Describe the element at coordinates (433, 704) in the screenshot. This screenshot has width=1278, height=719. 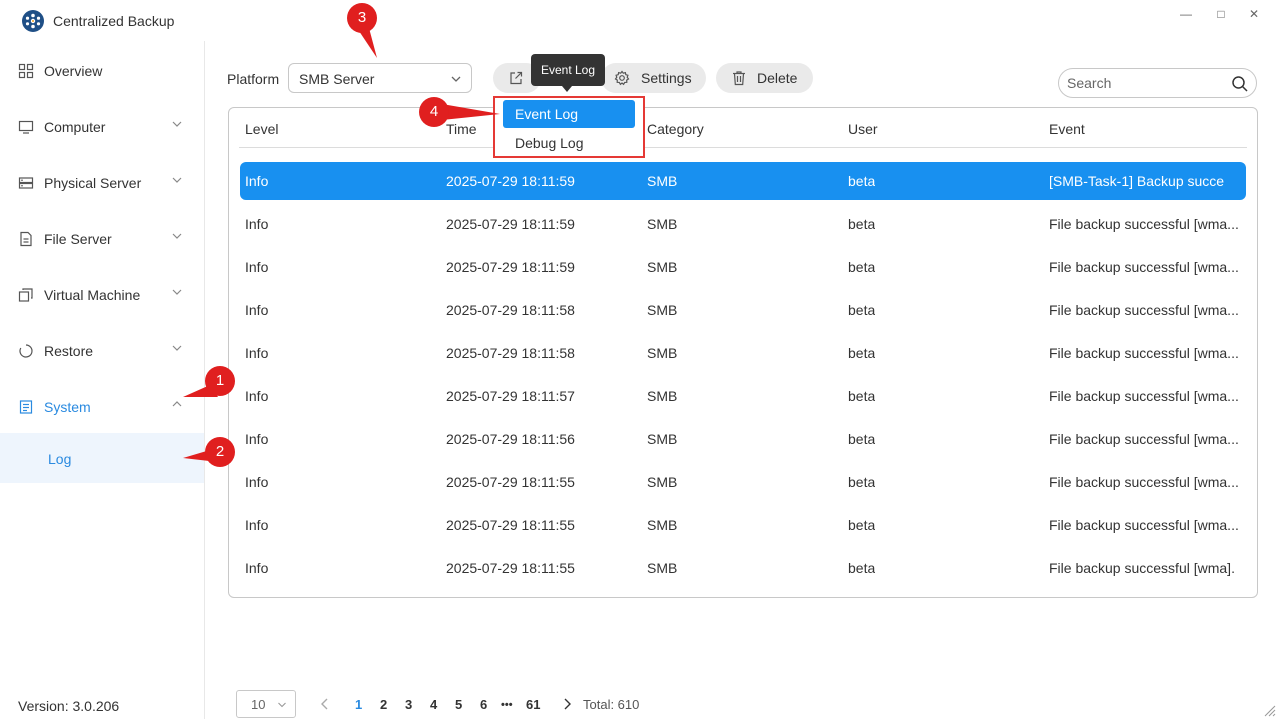
I see `page-4: 4` at that location.